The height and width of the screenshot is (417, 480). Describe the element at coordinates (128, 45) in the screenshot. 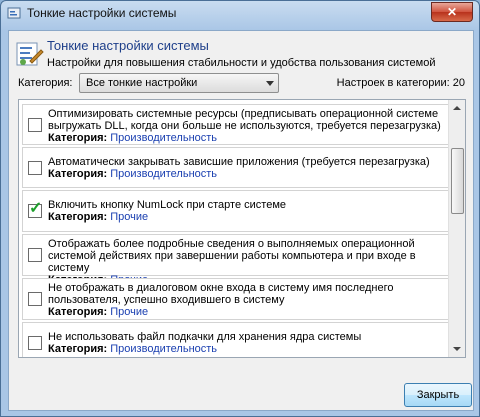

I see `page-title: Тонкие настройки системы` at that location.